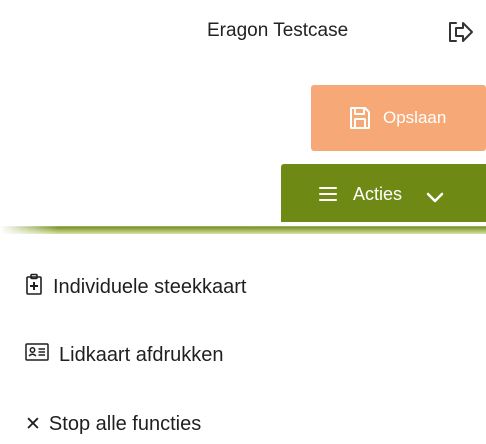 This screenshot has height=444, width=486. Describe the element at coordinates (415, 117) in the screenshot. I see `save-button-label: Opslaan` at that location.